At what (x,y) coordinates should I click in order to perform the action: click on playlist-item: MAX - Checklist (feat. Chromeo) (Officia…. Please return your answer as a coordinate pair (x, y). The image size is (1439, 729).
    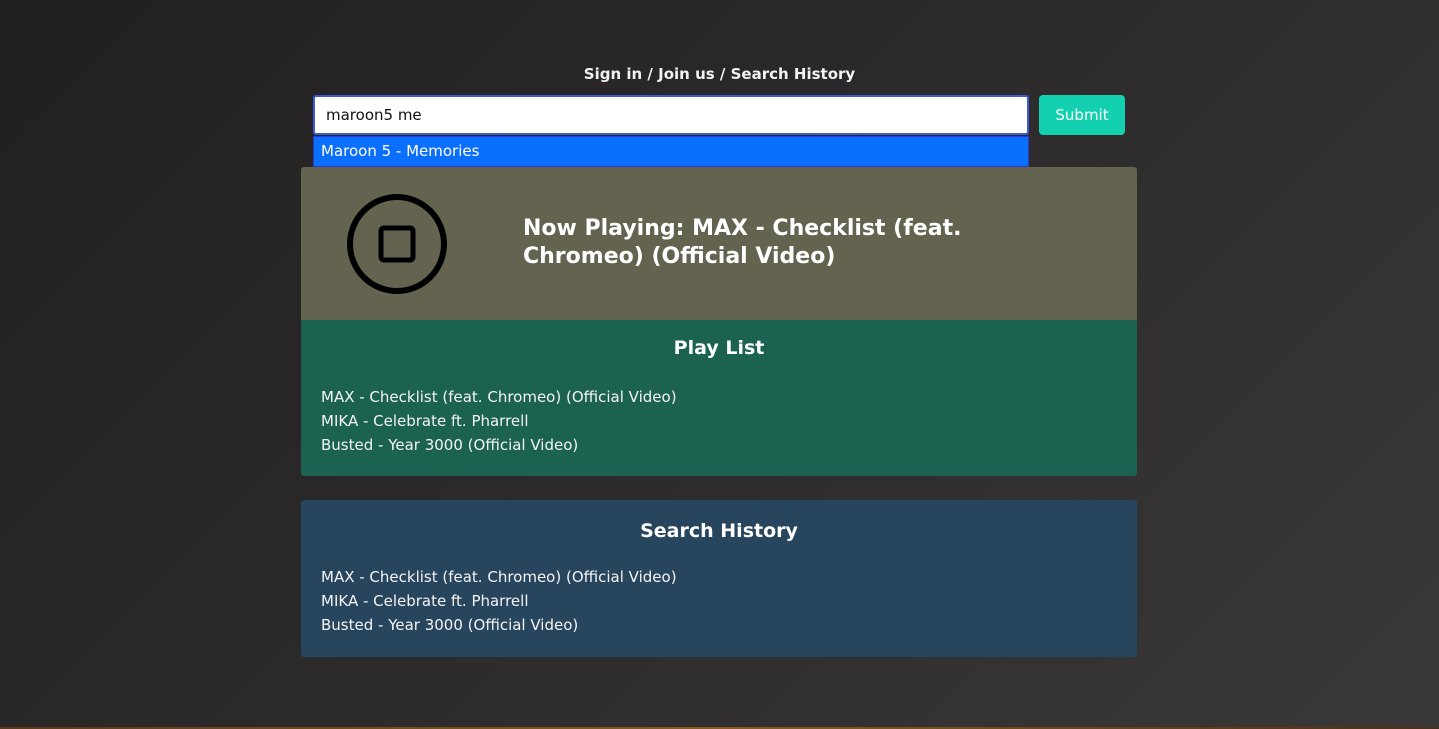
    Looking at the image, I should click on (729, 397).